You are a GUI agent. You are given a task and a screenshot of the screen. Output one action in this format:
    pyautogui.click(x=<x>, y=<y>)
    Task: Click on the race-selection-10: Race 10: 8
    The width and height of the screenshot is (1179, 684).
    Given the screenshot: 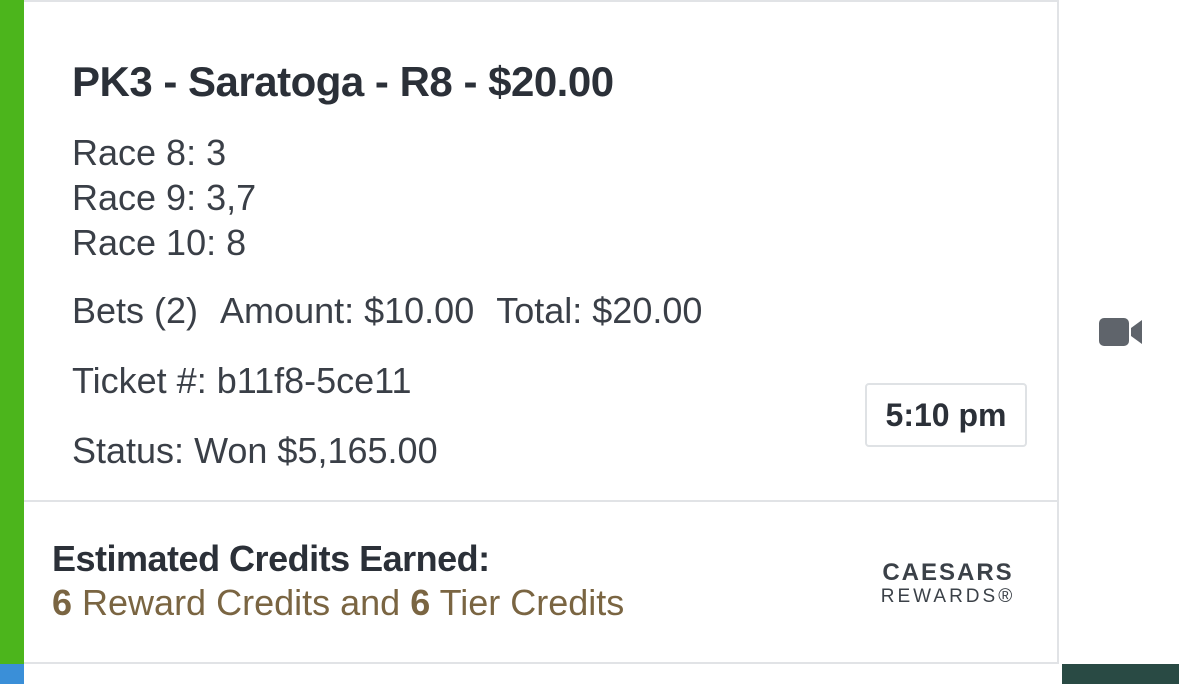 What is the action you would take?
    pyautogui.click(x=159, y=242)
    